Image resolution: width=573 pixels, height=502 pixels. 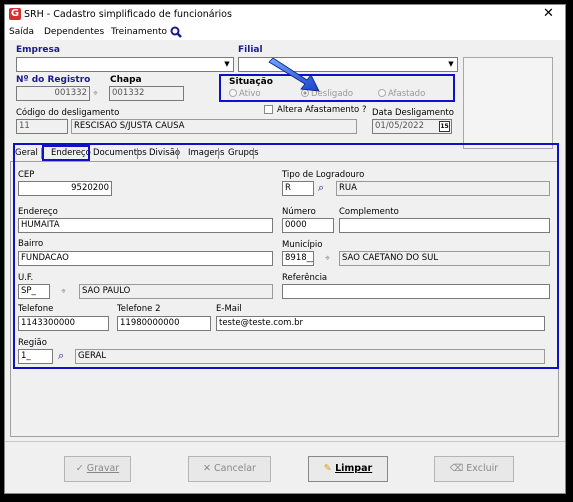 What do you see at coordinates (31, 244) in the screenshot?
I see `bairro-label: Bairro` at bounding box center [31, 244].